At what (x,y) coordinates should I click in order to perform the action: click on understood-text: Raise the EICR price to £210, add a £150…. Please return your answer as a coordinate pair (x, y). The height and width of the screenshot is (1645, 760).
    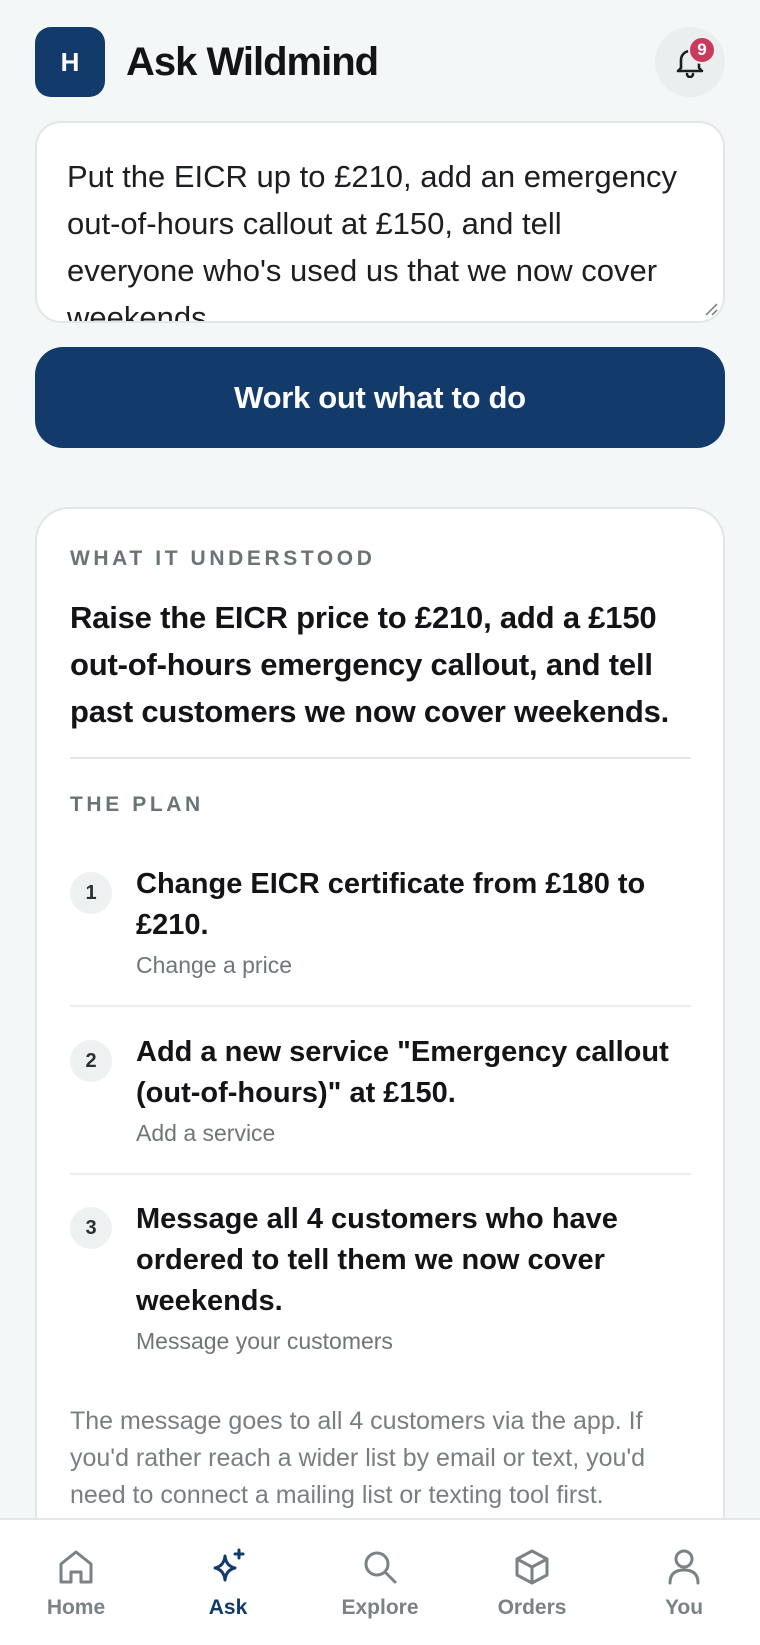
    Looking at the image, I should click on (370, 664).